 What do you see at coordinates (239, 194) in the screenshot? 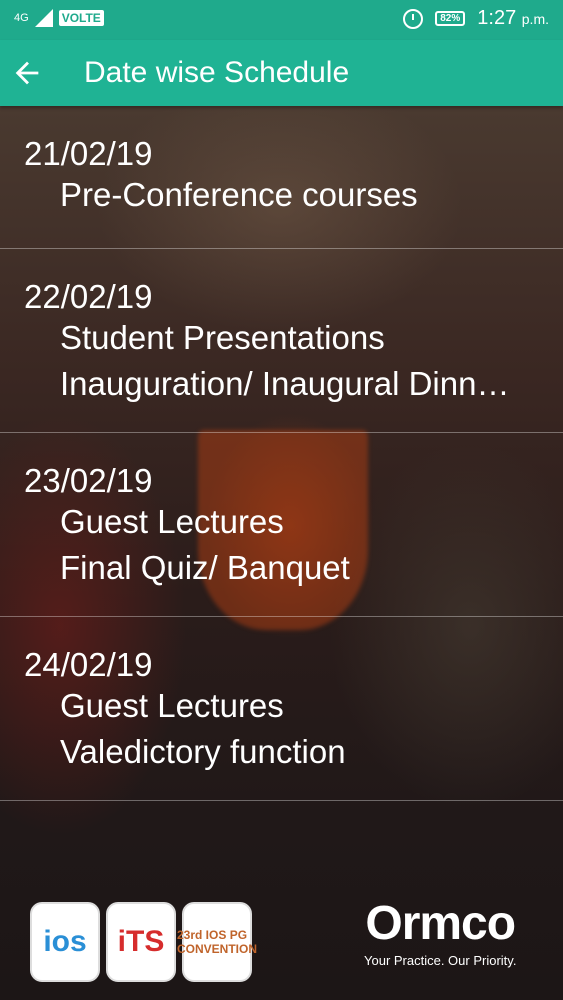
I see `schedule-event: Pre-Conference courses` at bounding box center [239, 194].